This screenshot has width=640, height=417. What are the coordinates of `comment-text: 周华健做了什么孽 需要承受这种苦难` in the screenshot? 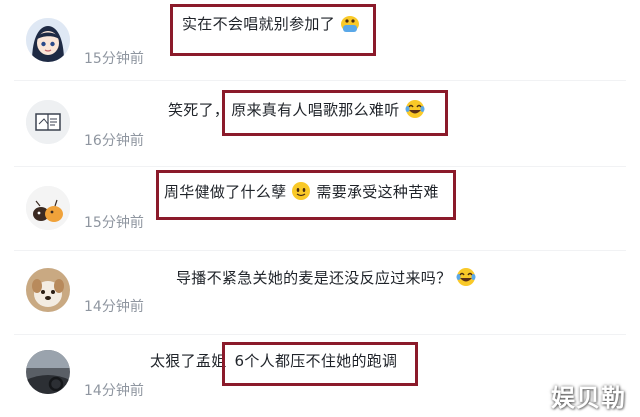 It's located at (301, 191).